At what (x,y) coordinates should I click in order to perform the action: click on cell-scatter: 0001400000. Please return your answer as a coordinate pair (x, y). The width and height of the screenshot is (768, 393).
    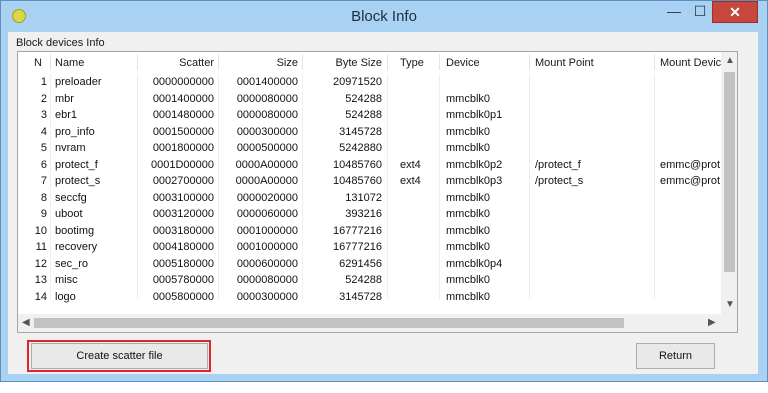
    Looking at the image, I should click on (183, 98).